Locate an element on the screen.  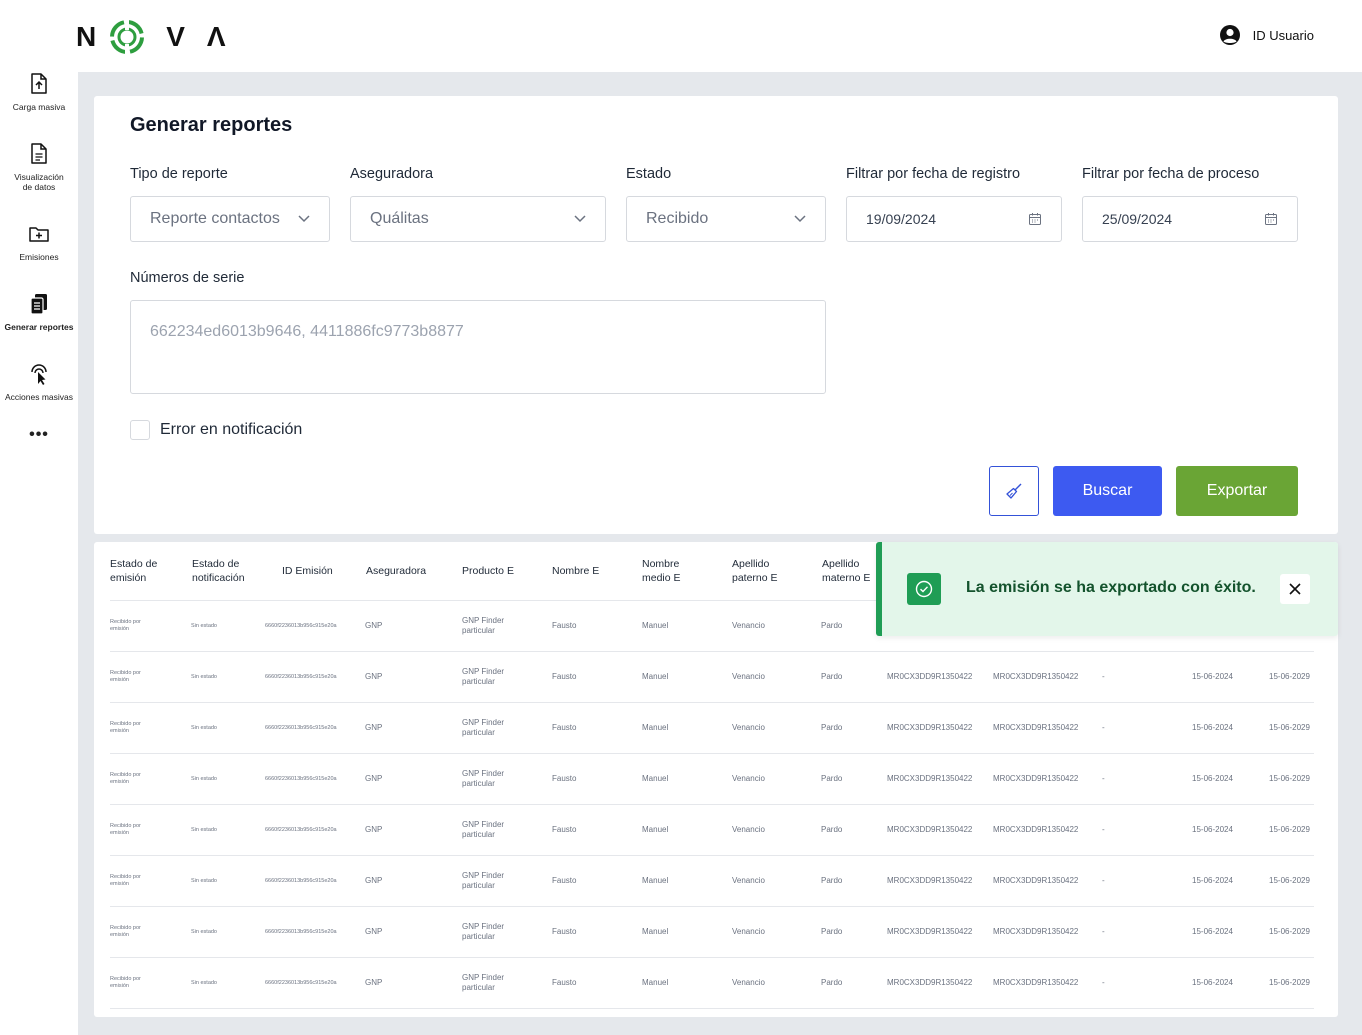
broom-icon is located at coordinates (1014, 491).